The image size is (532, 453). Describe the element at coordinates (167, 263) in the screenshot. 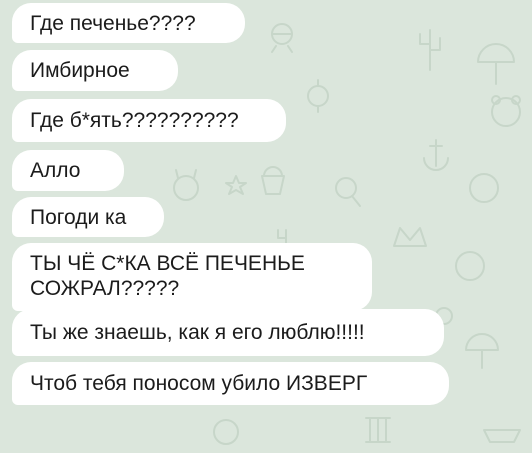

I see `message-text-line: ТЫ ЧЁ С*КА ВСЁ ПЕЧЕНЬЕ` at that location.